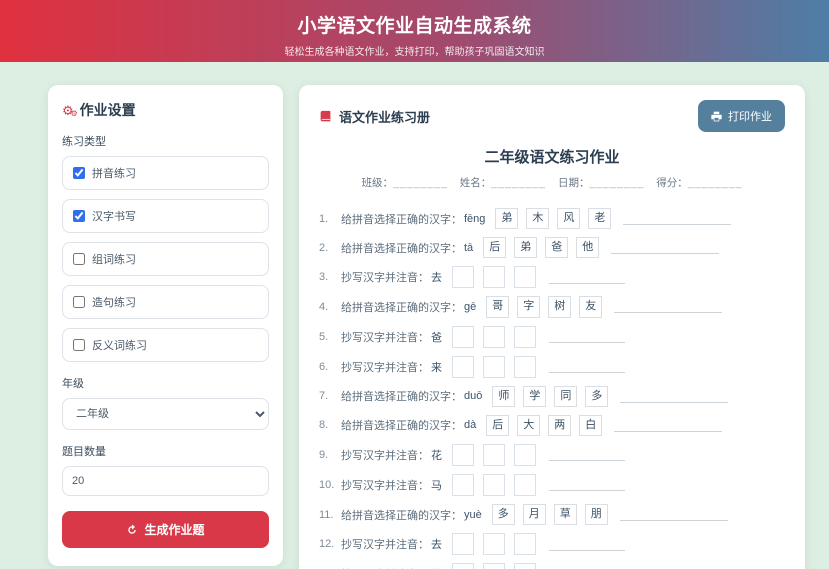  I want to click on worksheet-panel-title: 语文作业练习册, so click(374, 116).